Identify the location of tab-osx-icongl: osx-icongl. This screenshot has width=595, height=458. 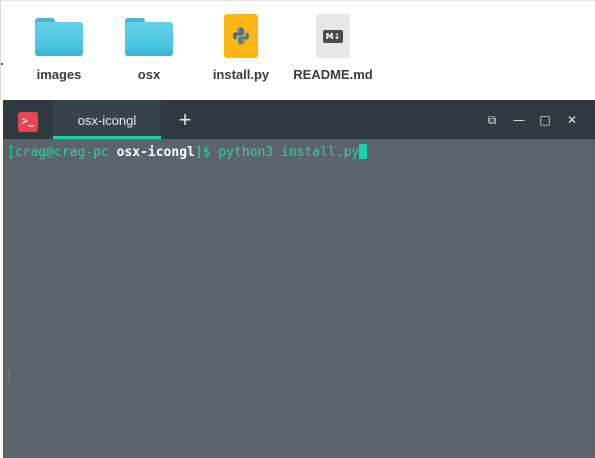
(107, 119).